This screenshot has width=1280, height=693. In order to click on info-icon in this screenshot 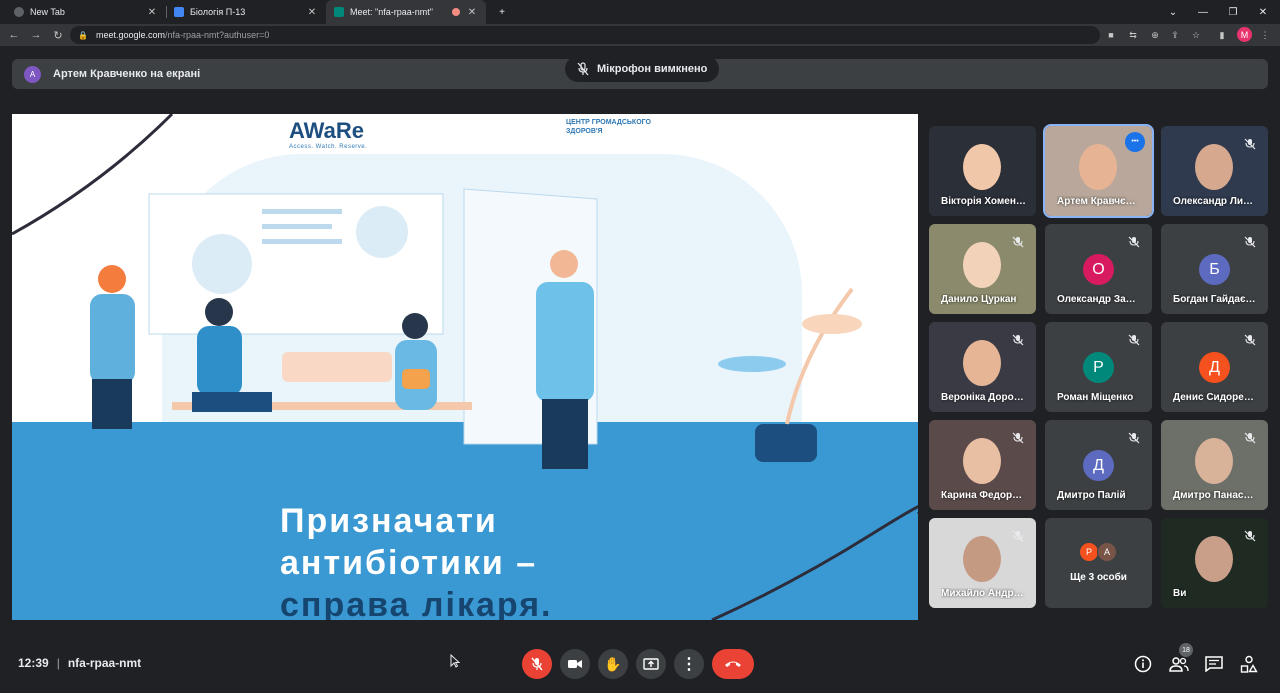, I will do `click(1143, 664)`.